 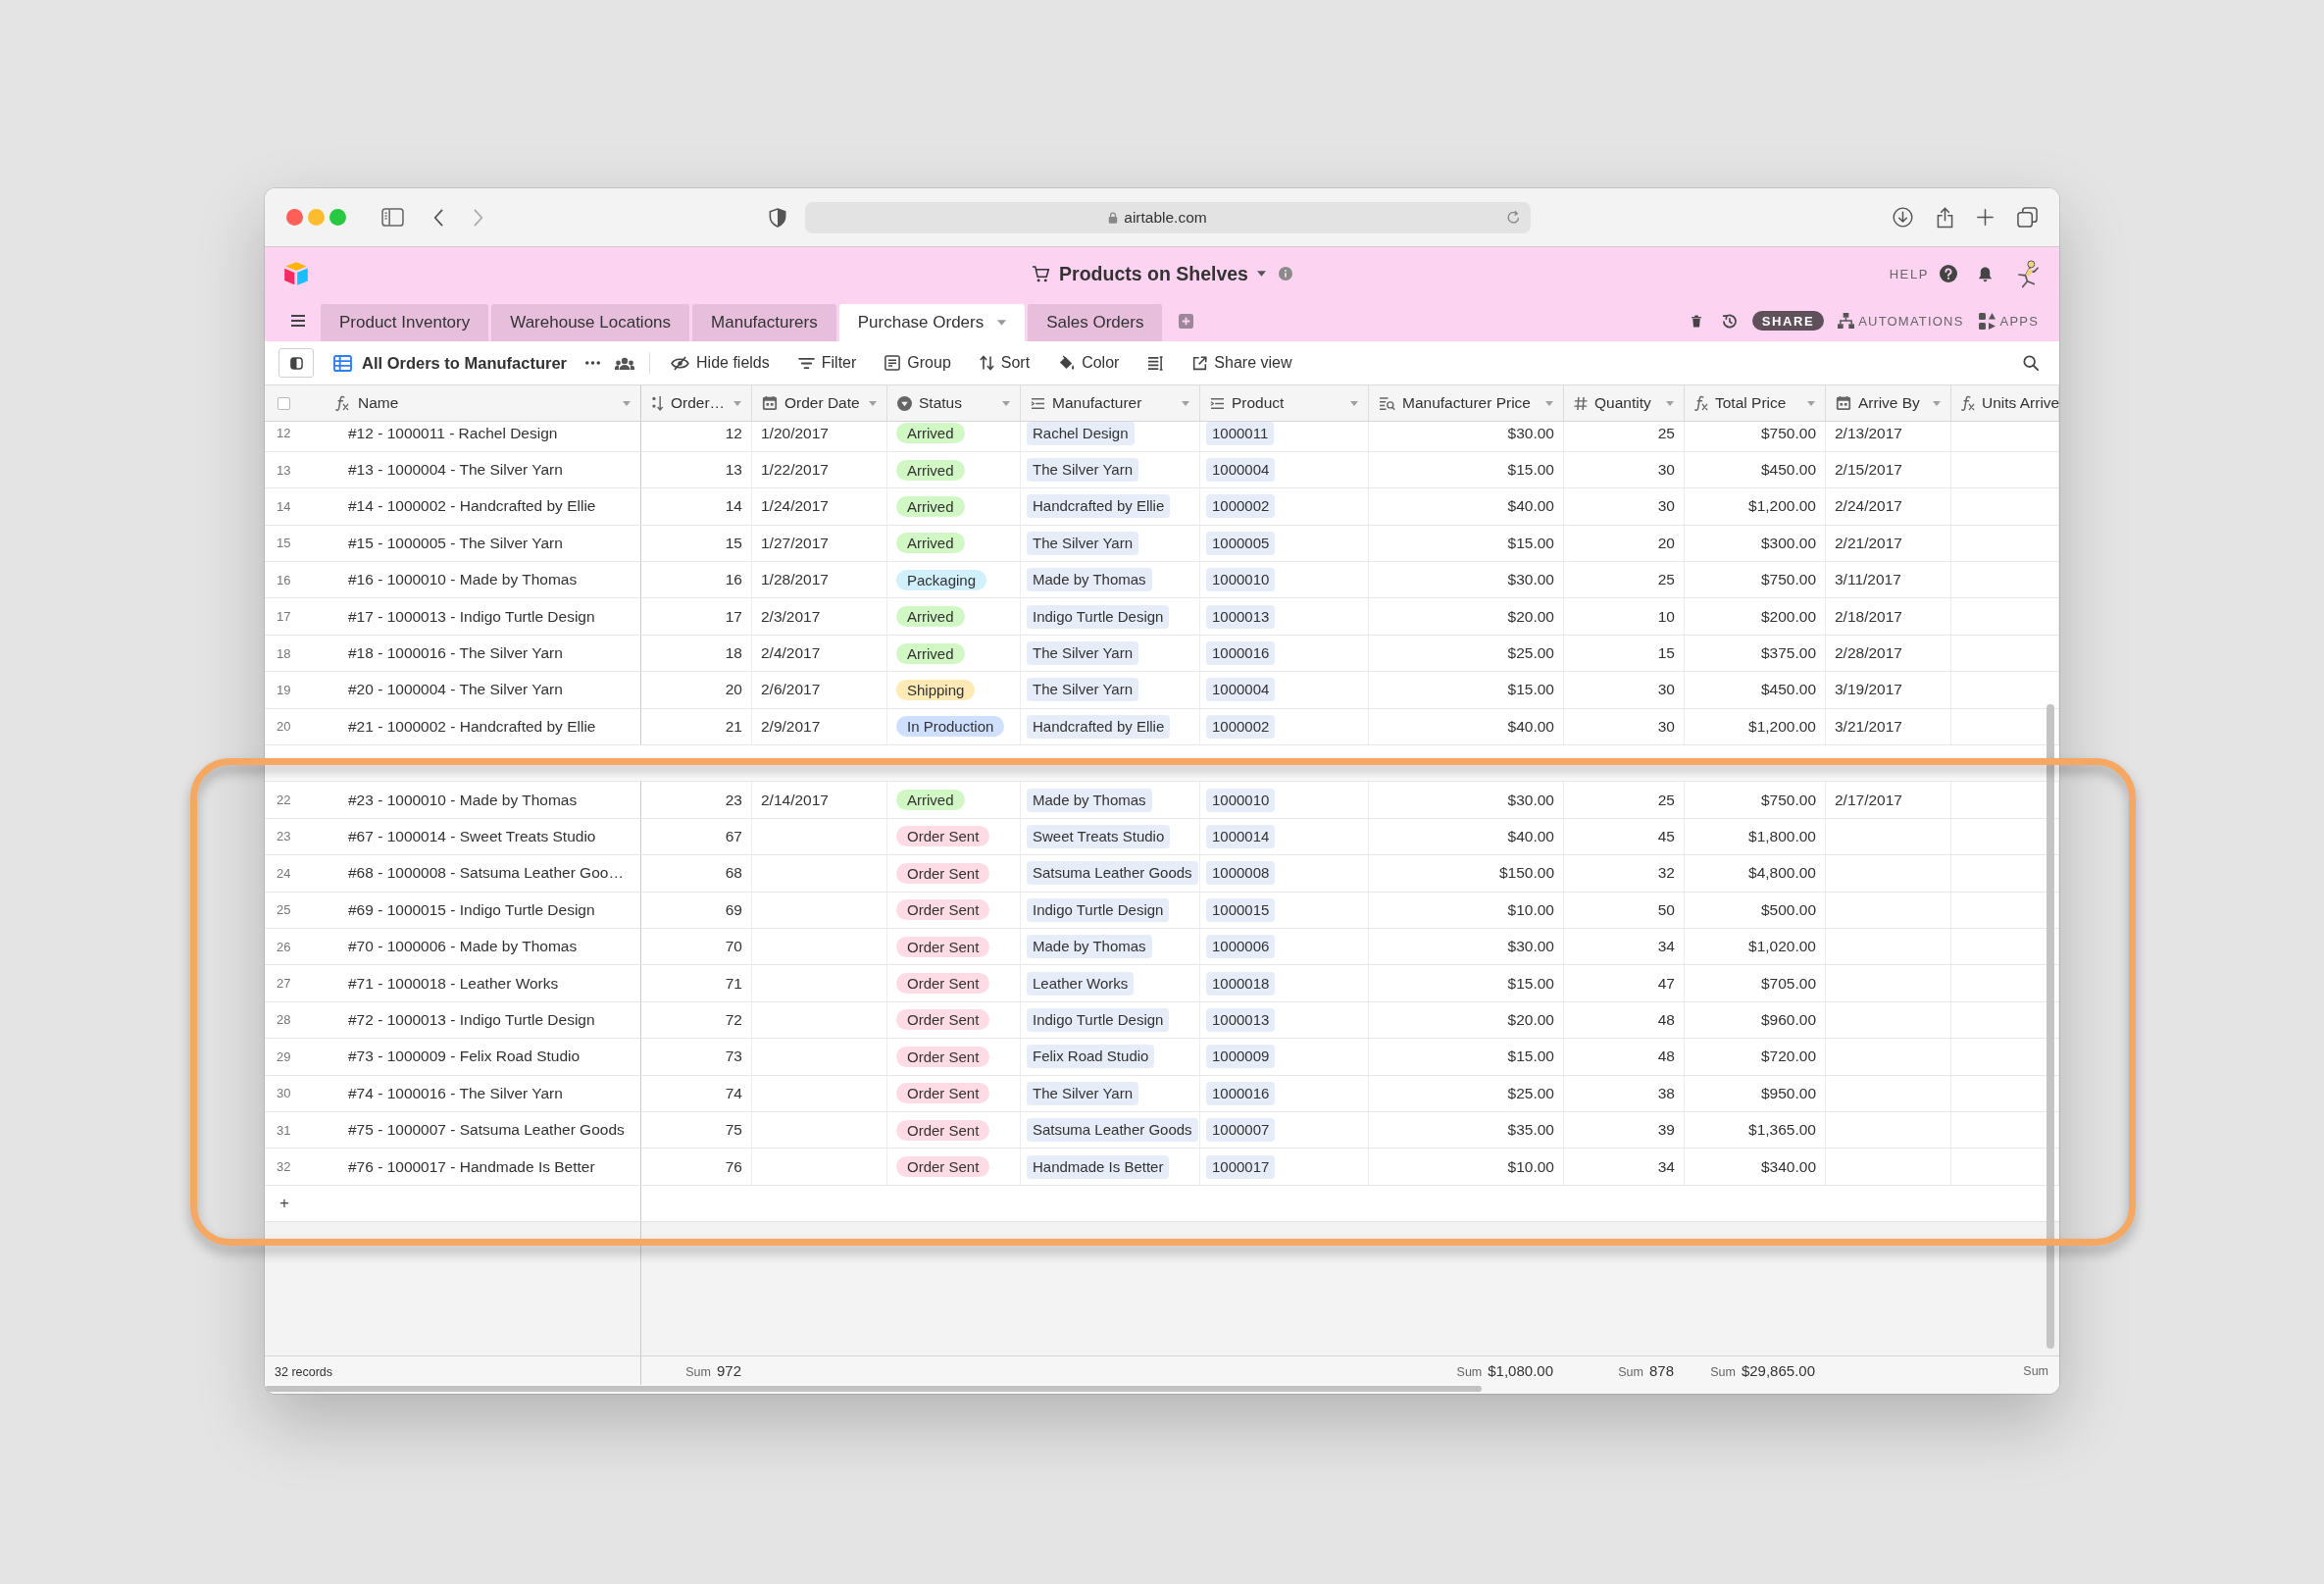 I want to click on column-header: Quantity, so click(x=1624, y=403).